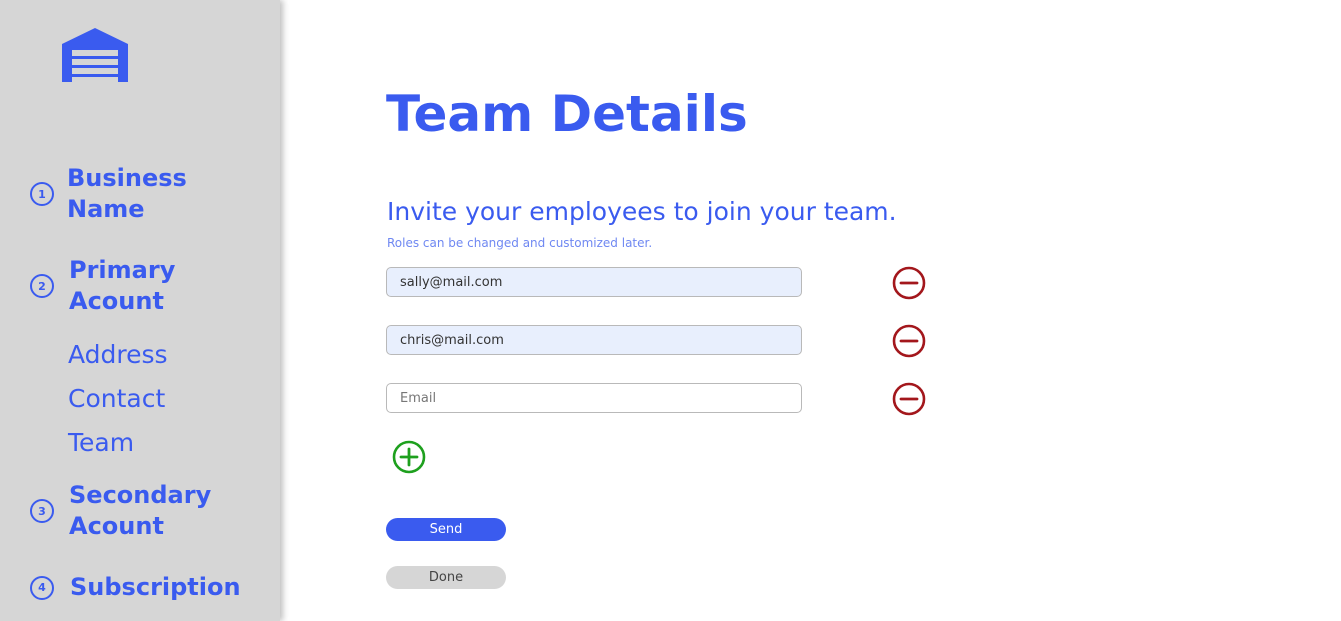  What do you see at coordinates (446, 529) in the screenshot?
I see `send-button: Send` at bounding box center [446, 529].